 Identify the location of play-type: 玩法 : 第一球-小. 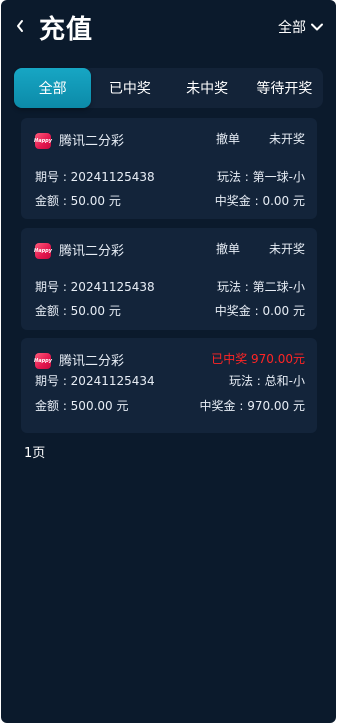
(260, 177).